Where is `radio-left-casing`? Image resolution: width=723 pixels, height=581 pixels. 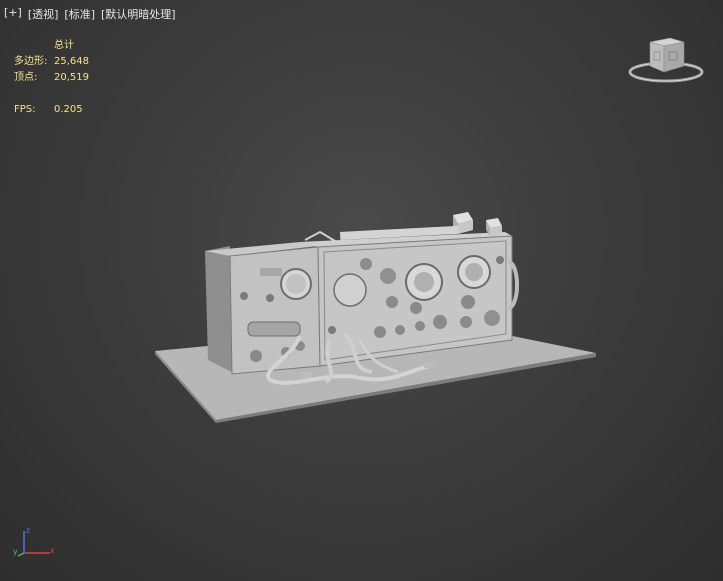 radio-left-casing is located at coordinates (218, 309).